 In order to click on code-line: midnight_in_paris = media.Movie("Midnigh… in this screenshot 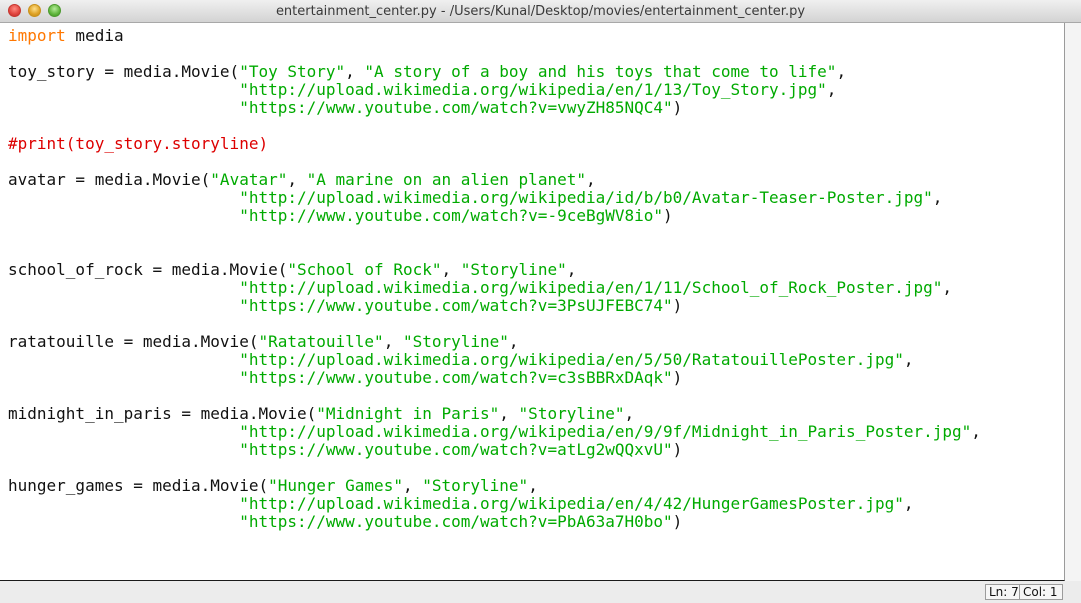, I will do `click(494, 414)`.